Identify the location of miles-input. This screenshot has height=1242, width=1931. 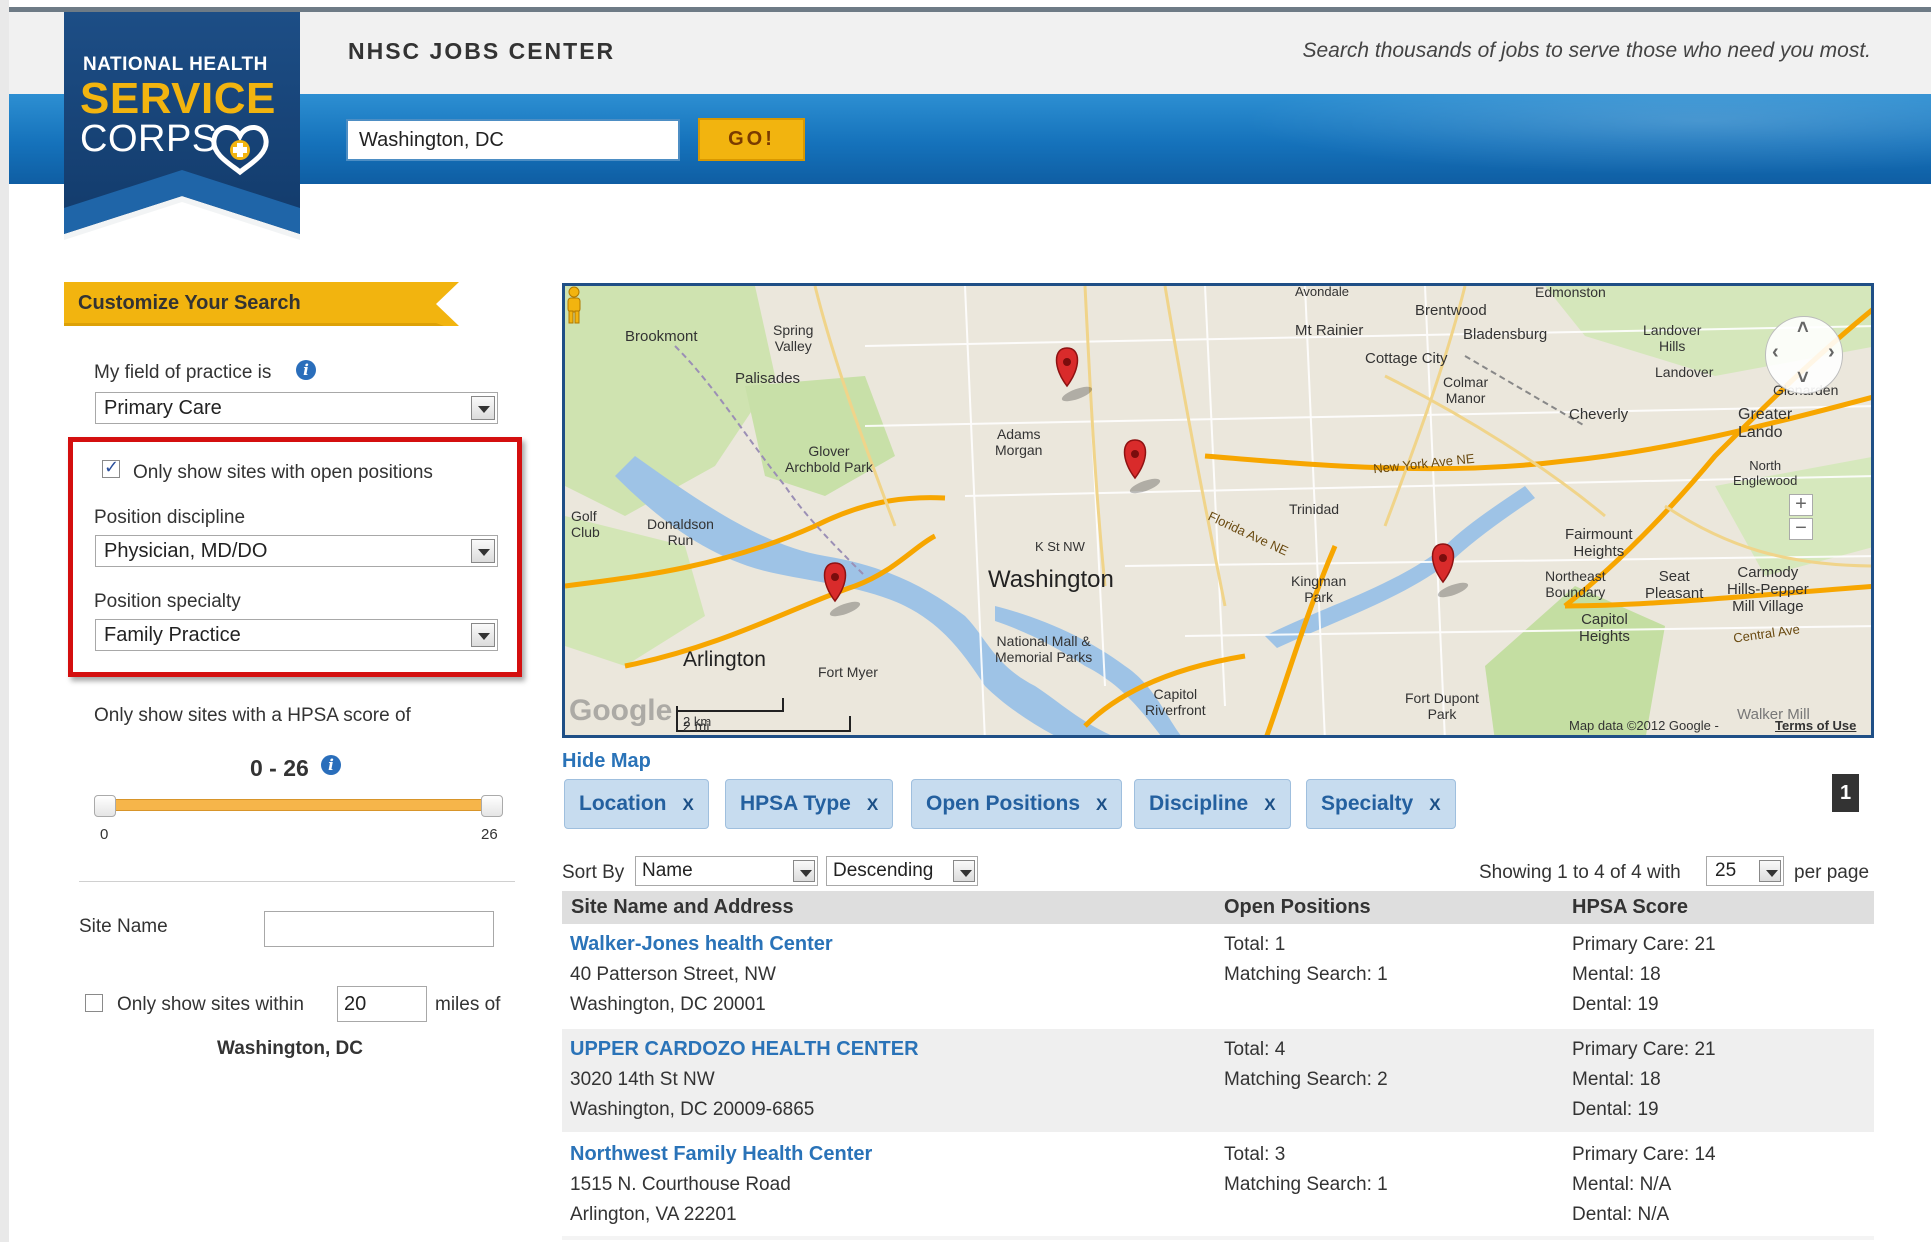
(382, 1004).